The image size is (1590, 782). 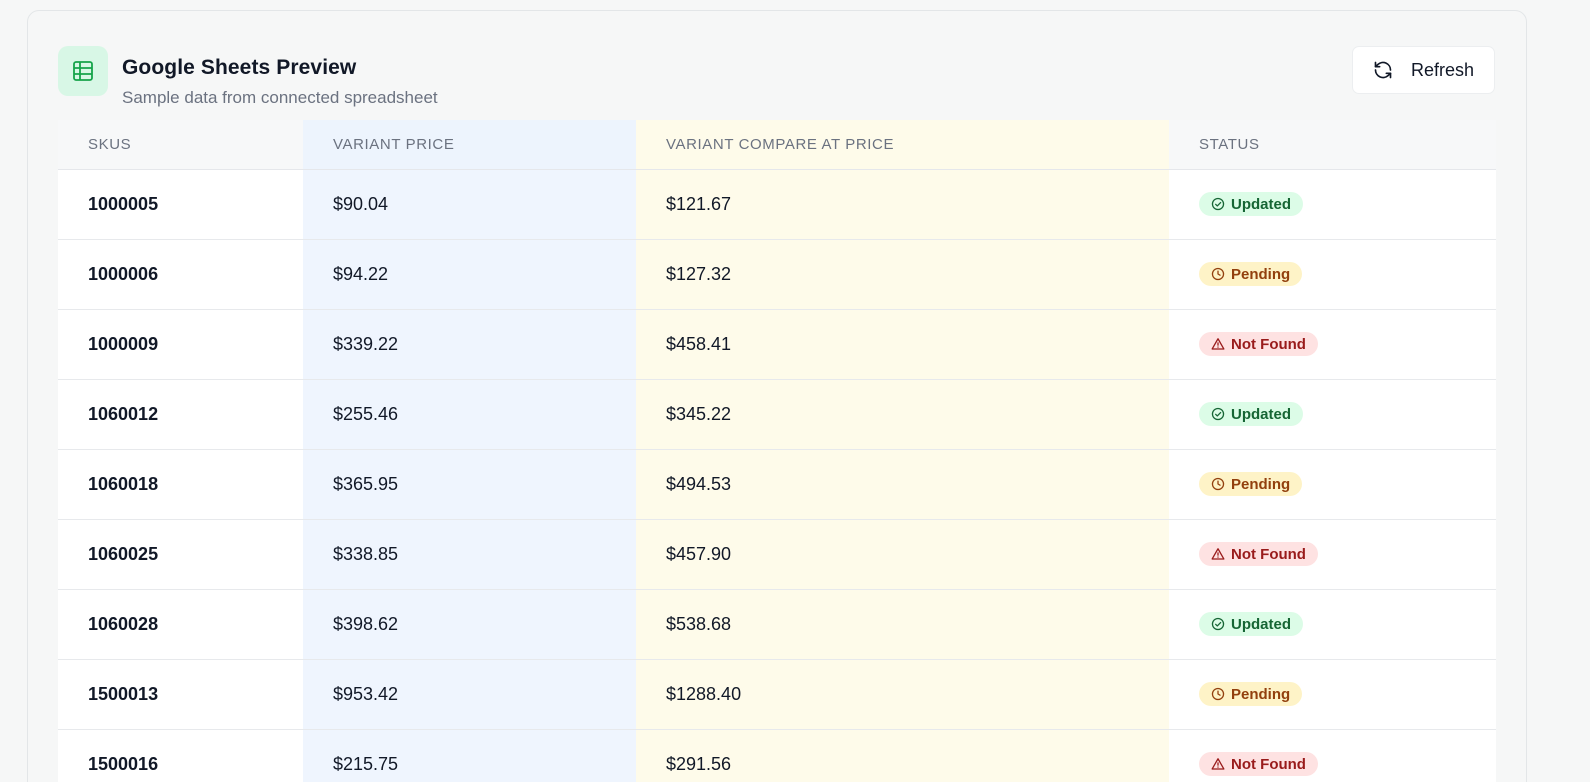 I want to click on compare-at-price-cell: $291.56, so click(x=902, y=755).